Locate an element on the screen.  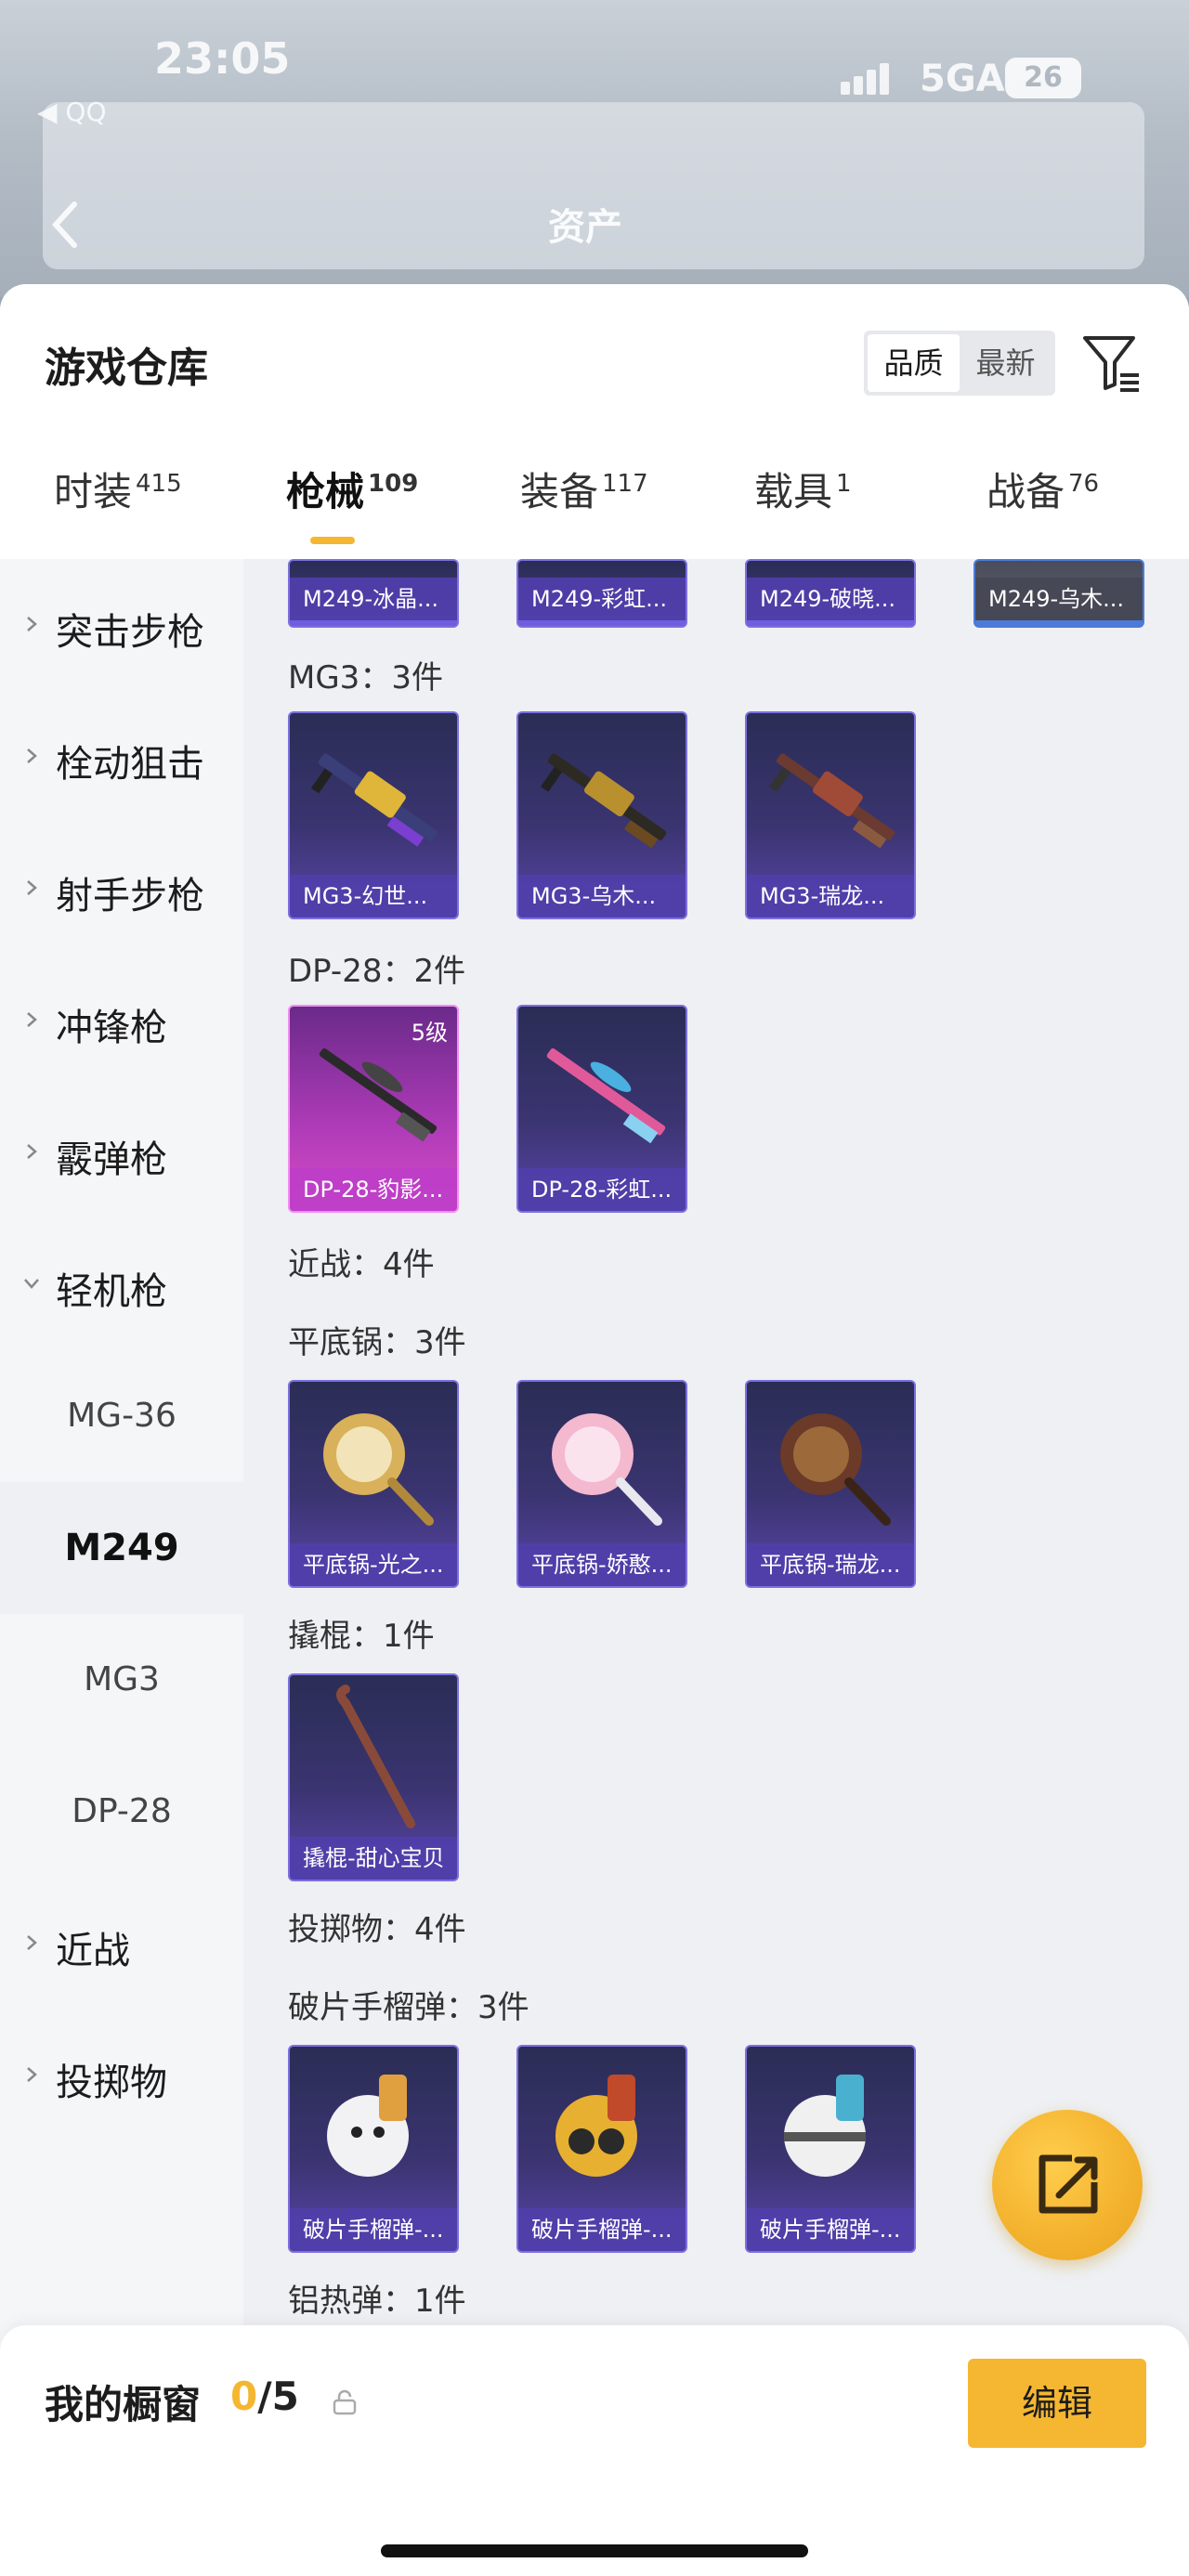
item-card: 撬棍-甜心宝贝 is located at coordinates (374, 1777).